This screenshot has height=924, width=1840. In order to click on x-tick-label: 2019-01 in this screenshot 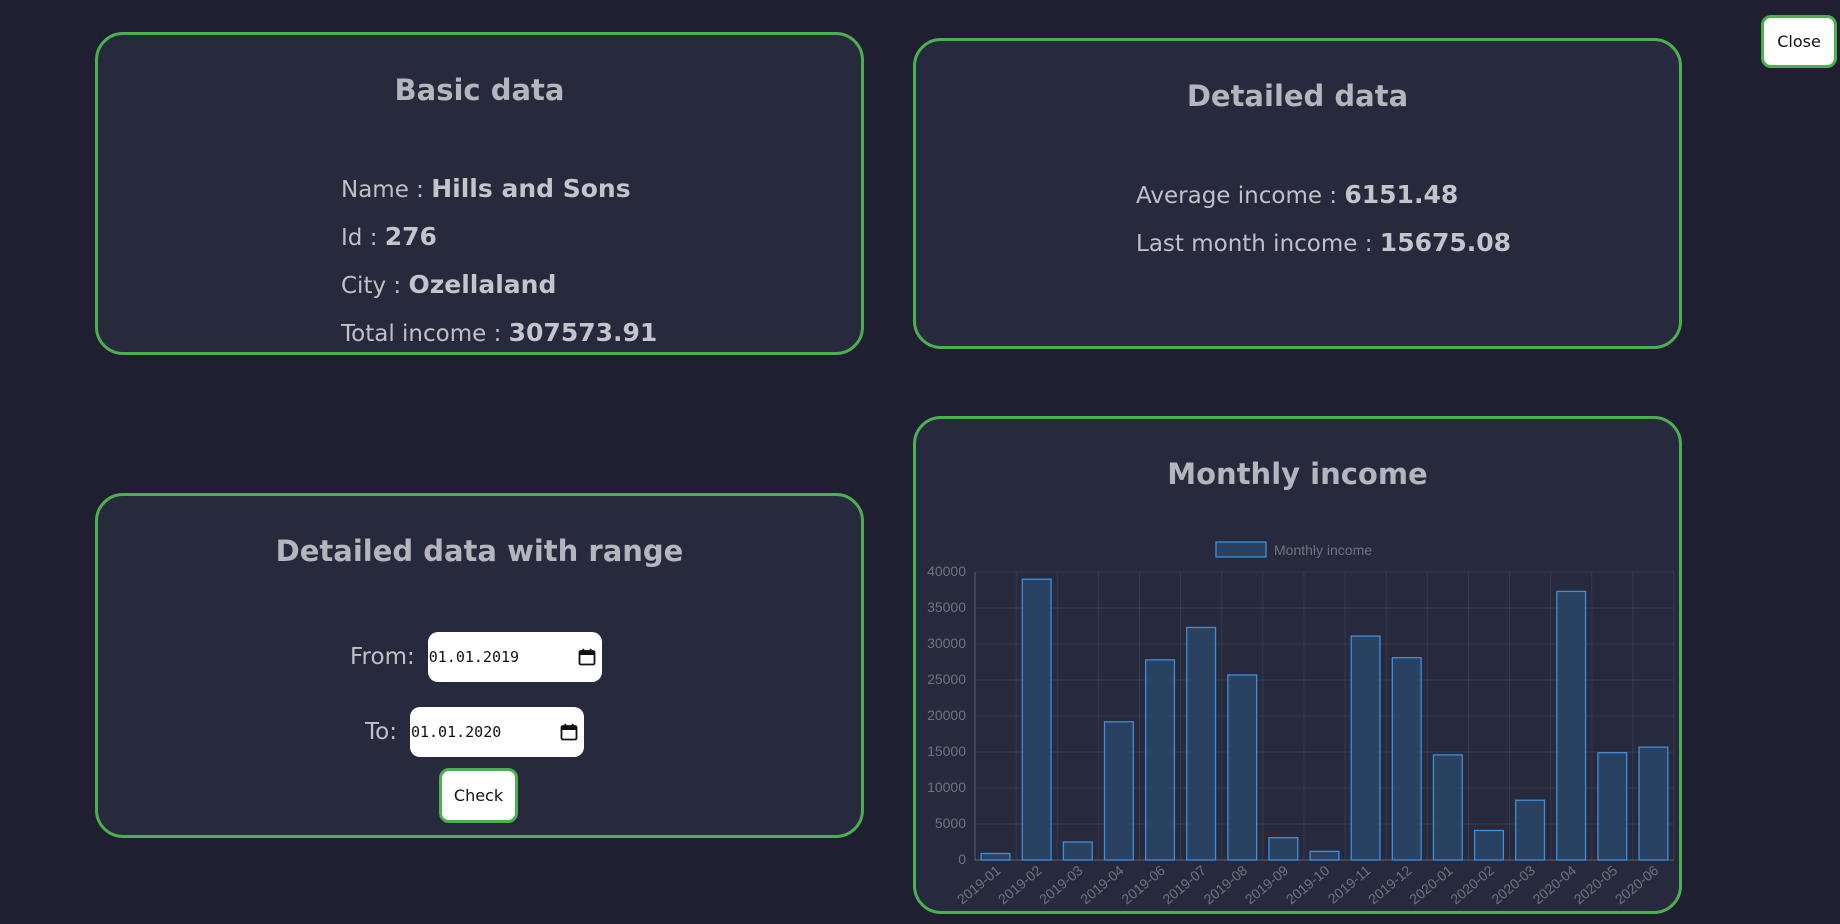, I will do `click(979, 884)`.